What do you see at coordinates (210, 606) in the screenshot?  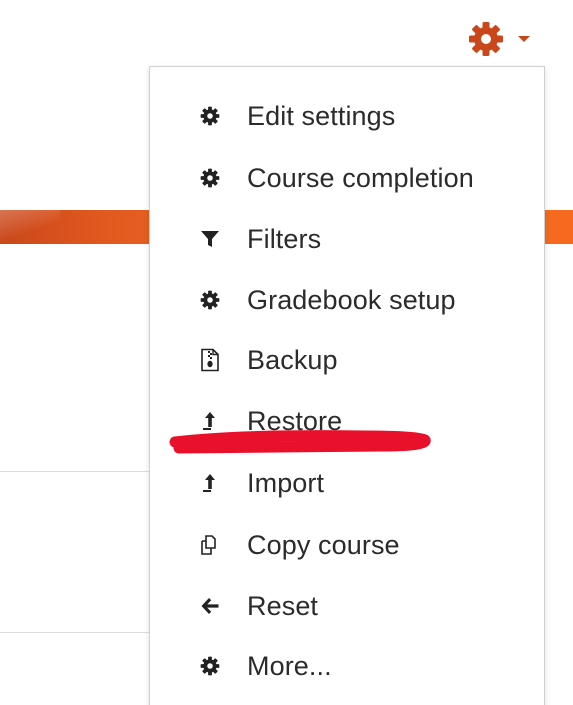 I see `arrow-left-icon` at bounding box center [210, 606].